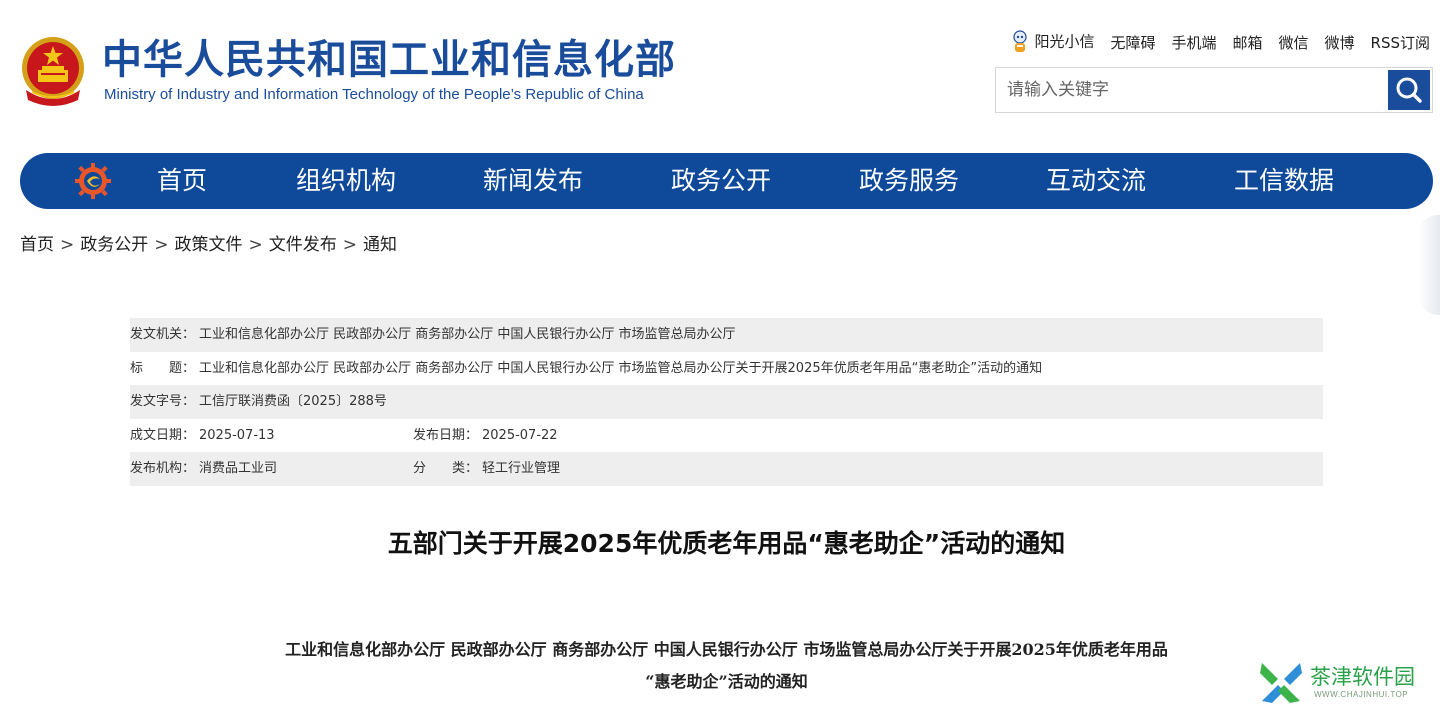  I want to click on search-button, so click(1409, 90).